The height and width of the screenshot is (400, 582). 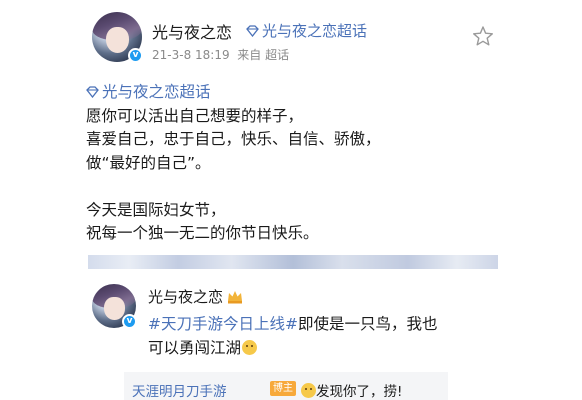 I want to click on comment-author-name: 光与夜之恋, so click(x=195, y=296).